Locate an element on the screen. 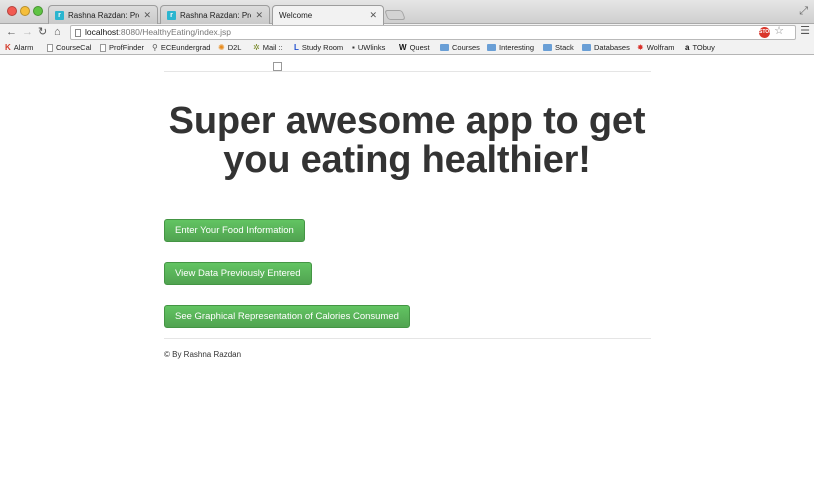 This screenshot has height=501, width=814. bookmark-alarm: K Alarm is located at coordinates (19, 47).